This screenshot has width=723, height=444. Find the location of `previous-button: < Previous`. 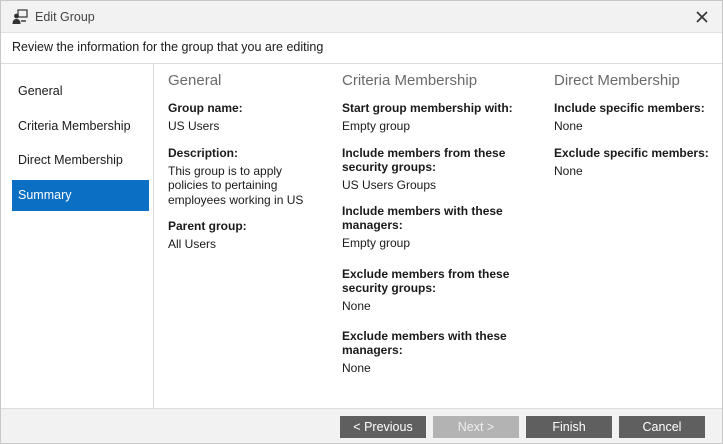

previous-button: < Previous is located at coordinates (383, 427).